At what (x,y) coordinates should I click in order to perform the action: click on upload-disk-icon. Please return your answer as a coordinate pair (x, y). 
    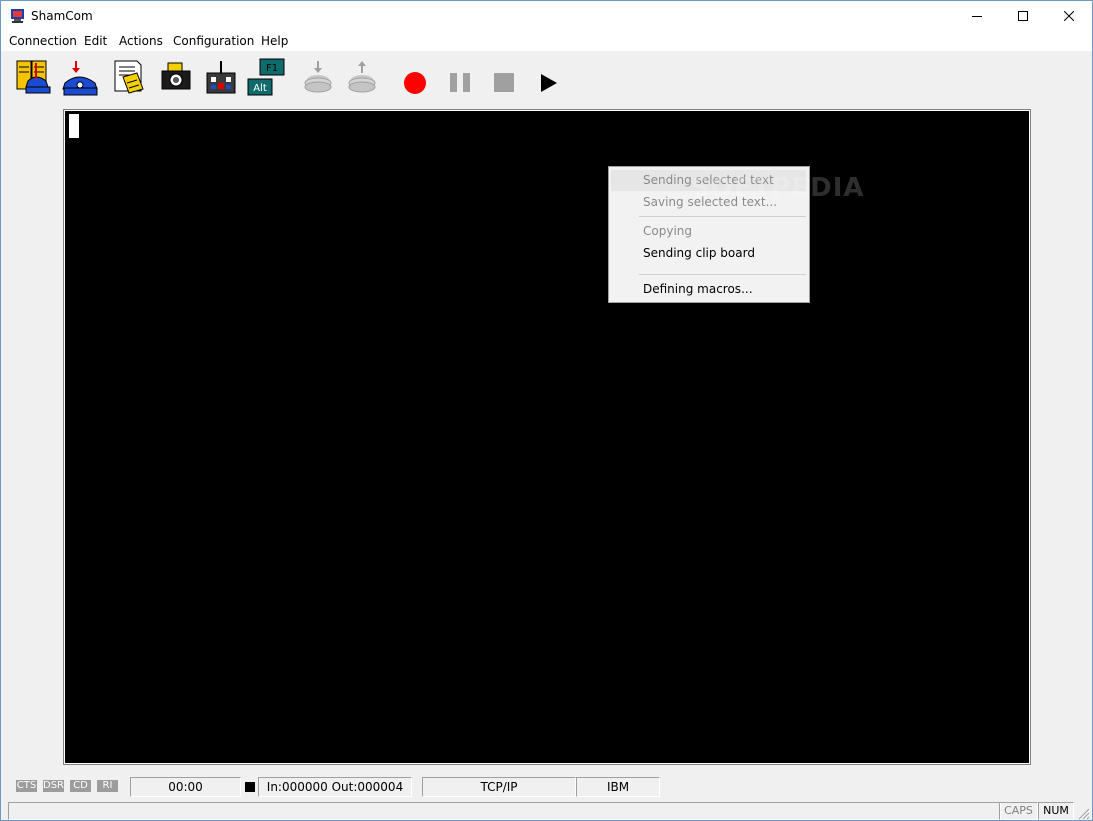
    Looking at the image, I should click on (362, 77).